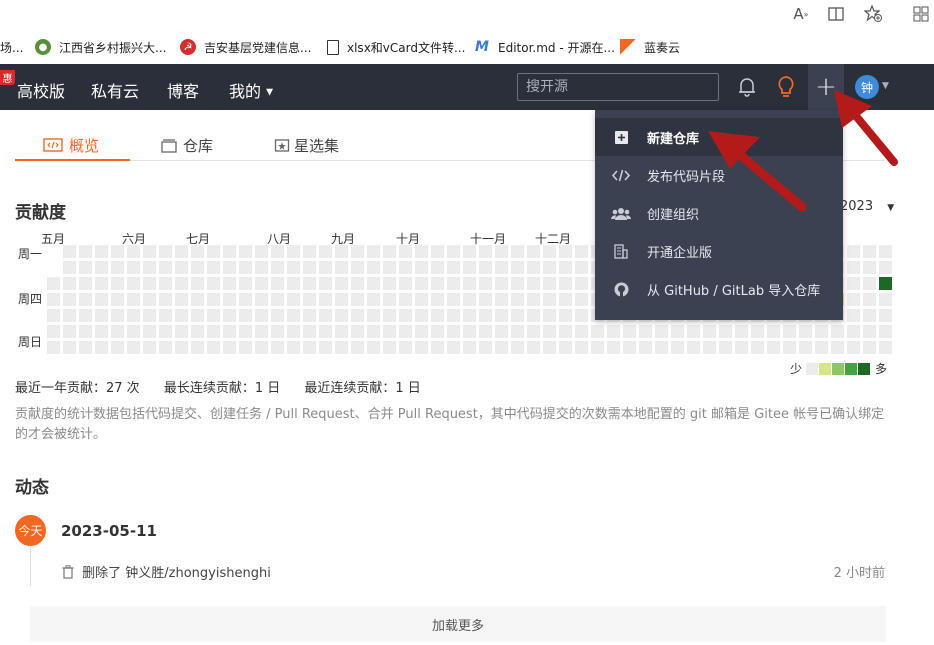 Image resolution: width=934 pixels, height=645 pixels. What do you see at coordinates (186, 145) in the screenshot?
I see `tab-repos: 仓库` at bounding box center [186, 145].